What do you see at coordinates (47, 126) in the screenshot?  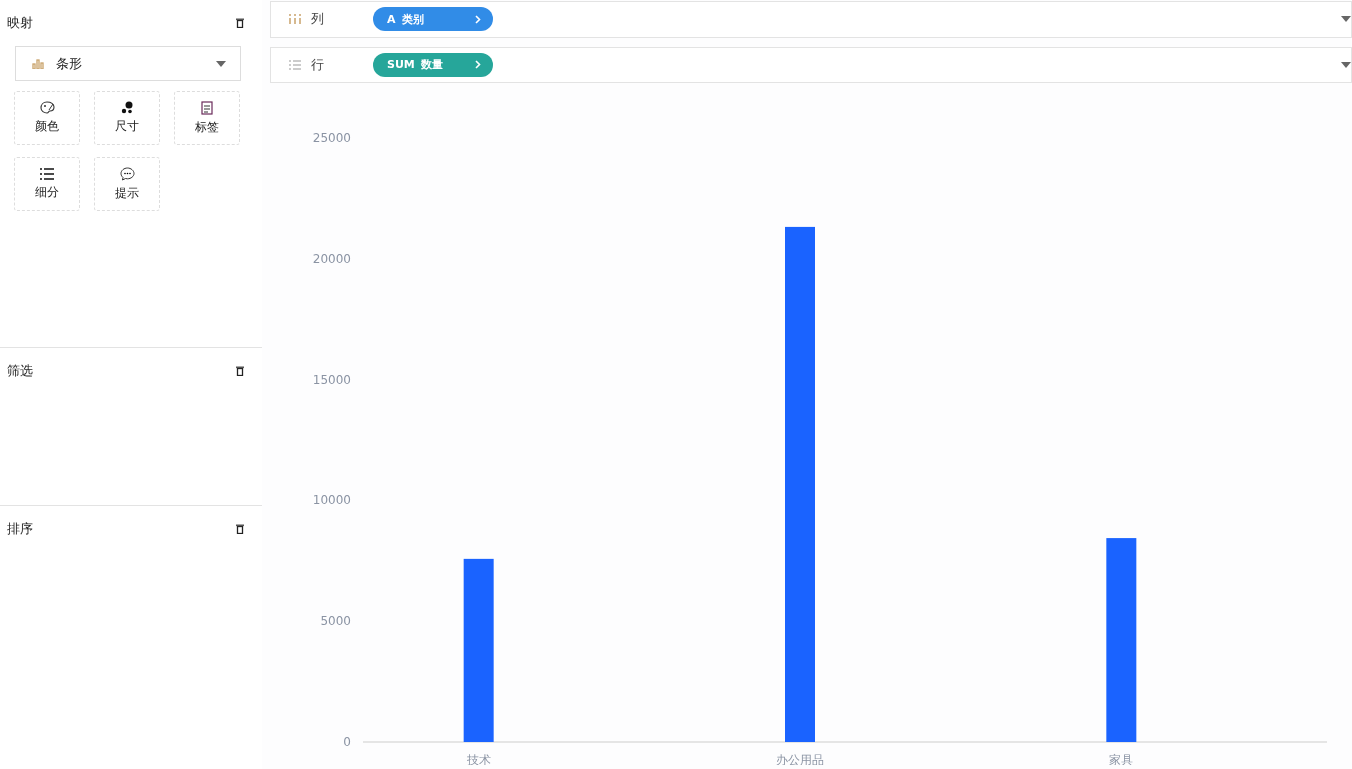 I see `tile-label: 颜色` at bounding box center [47, 126].